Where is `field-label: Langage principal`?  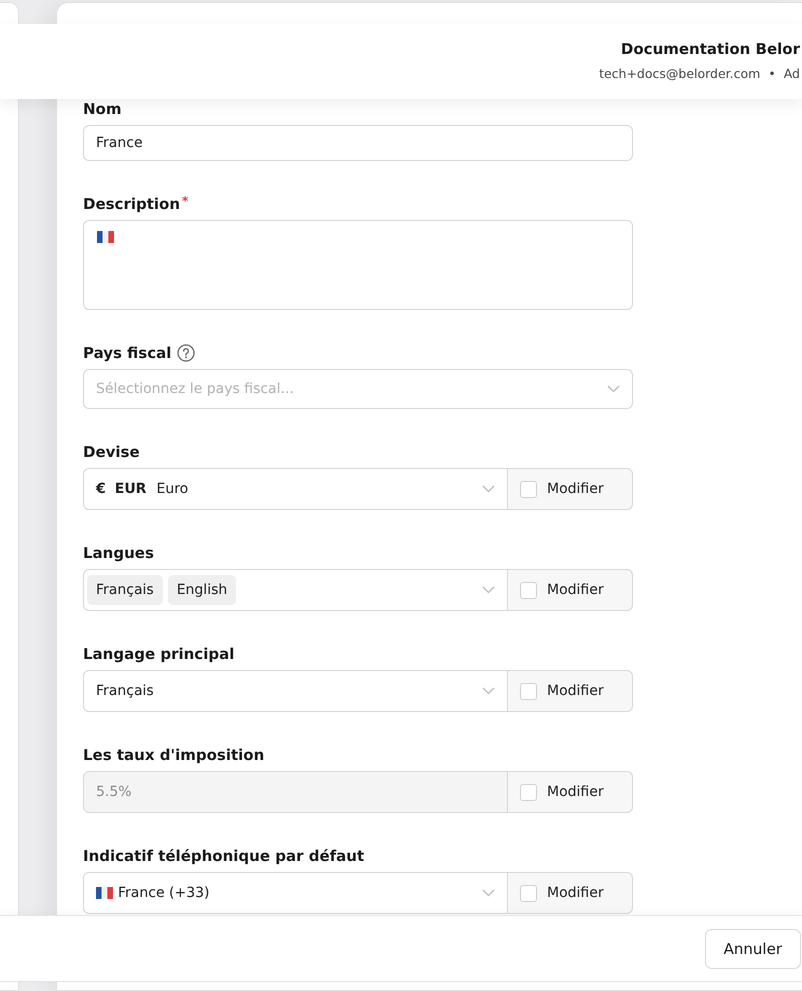 field-label: Langage principal is located at coordinates (158, 654).